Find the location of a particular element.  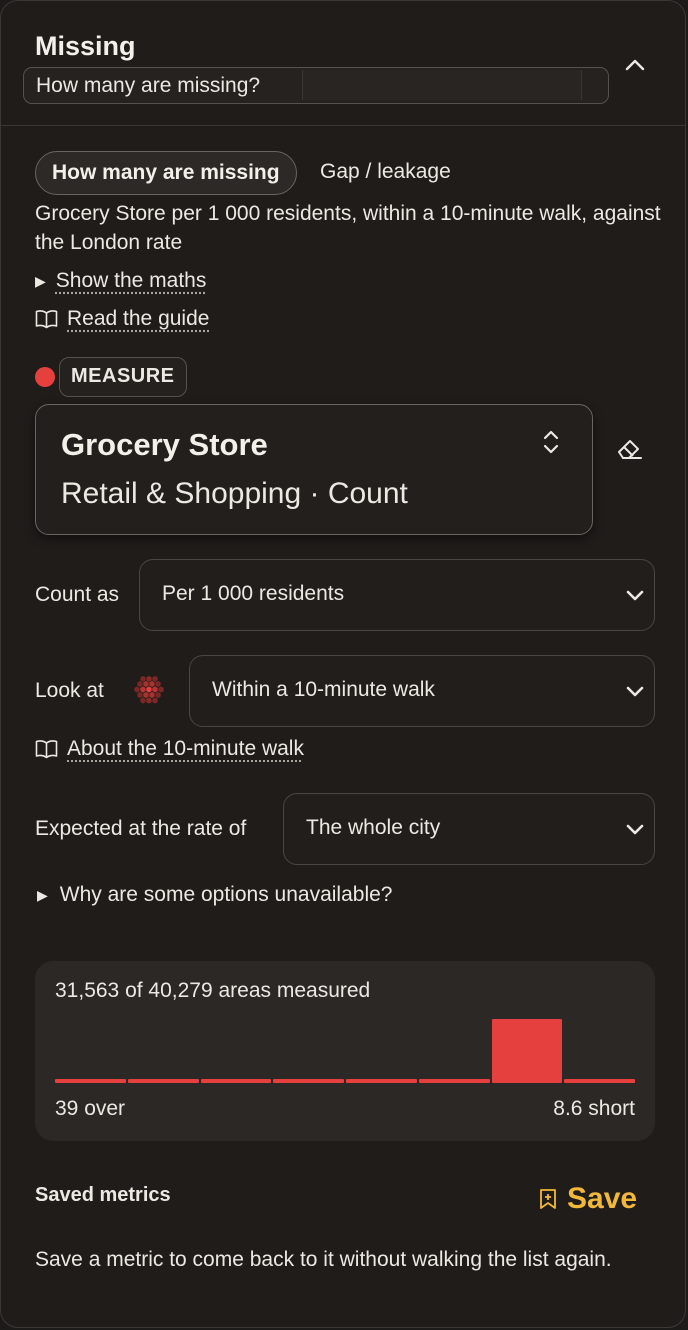

count-as-label: Count as is located at coordinates (77, 594).